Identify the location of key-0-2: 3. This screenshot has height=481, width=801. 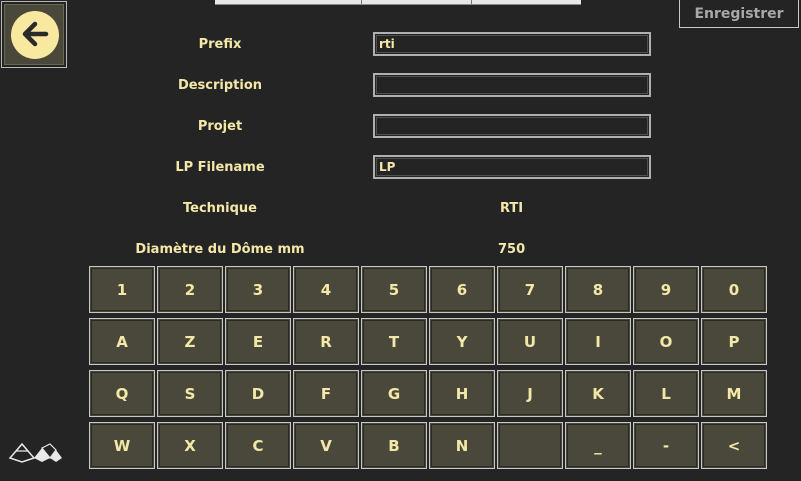
(258, 289).